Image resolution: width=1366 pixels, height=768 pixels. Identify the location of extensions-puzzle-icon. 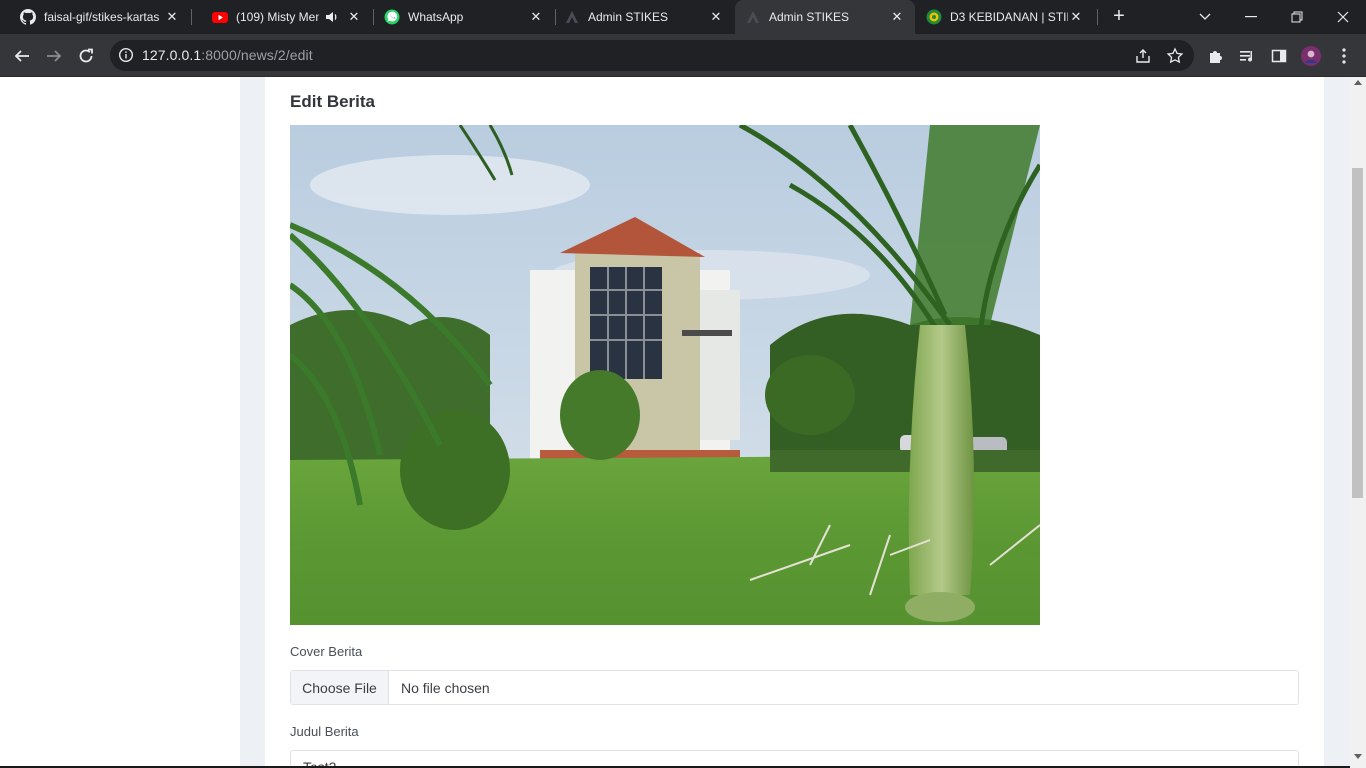
(1216, 56).